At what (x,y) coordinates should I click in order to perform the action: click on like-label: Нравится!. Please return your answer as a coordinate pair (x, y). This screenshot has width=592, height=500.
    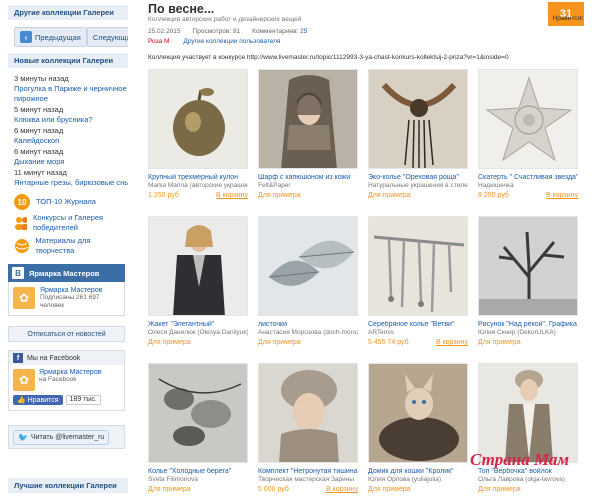
    Looking at the image, I should click on (568, 18).